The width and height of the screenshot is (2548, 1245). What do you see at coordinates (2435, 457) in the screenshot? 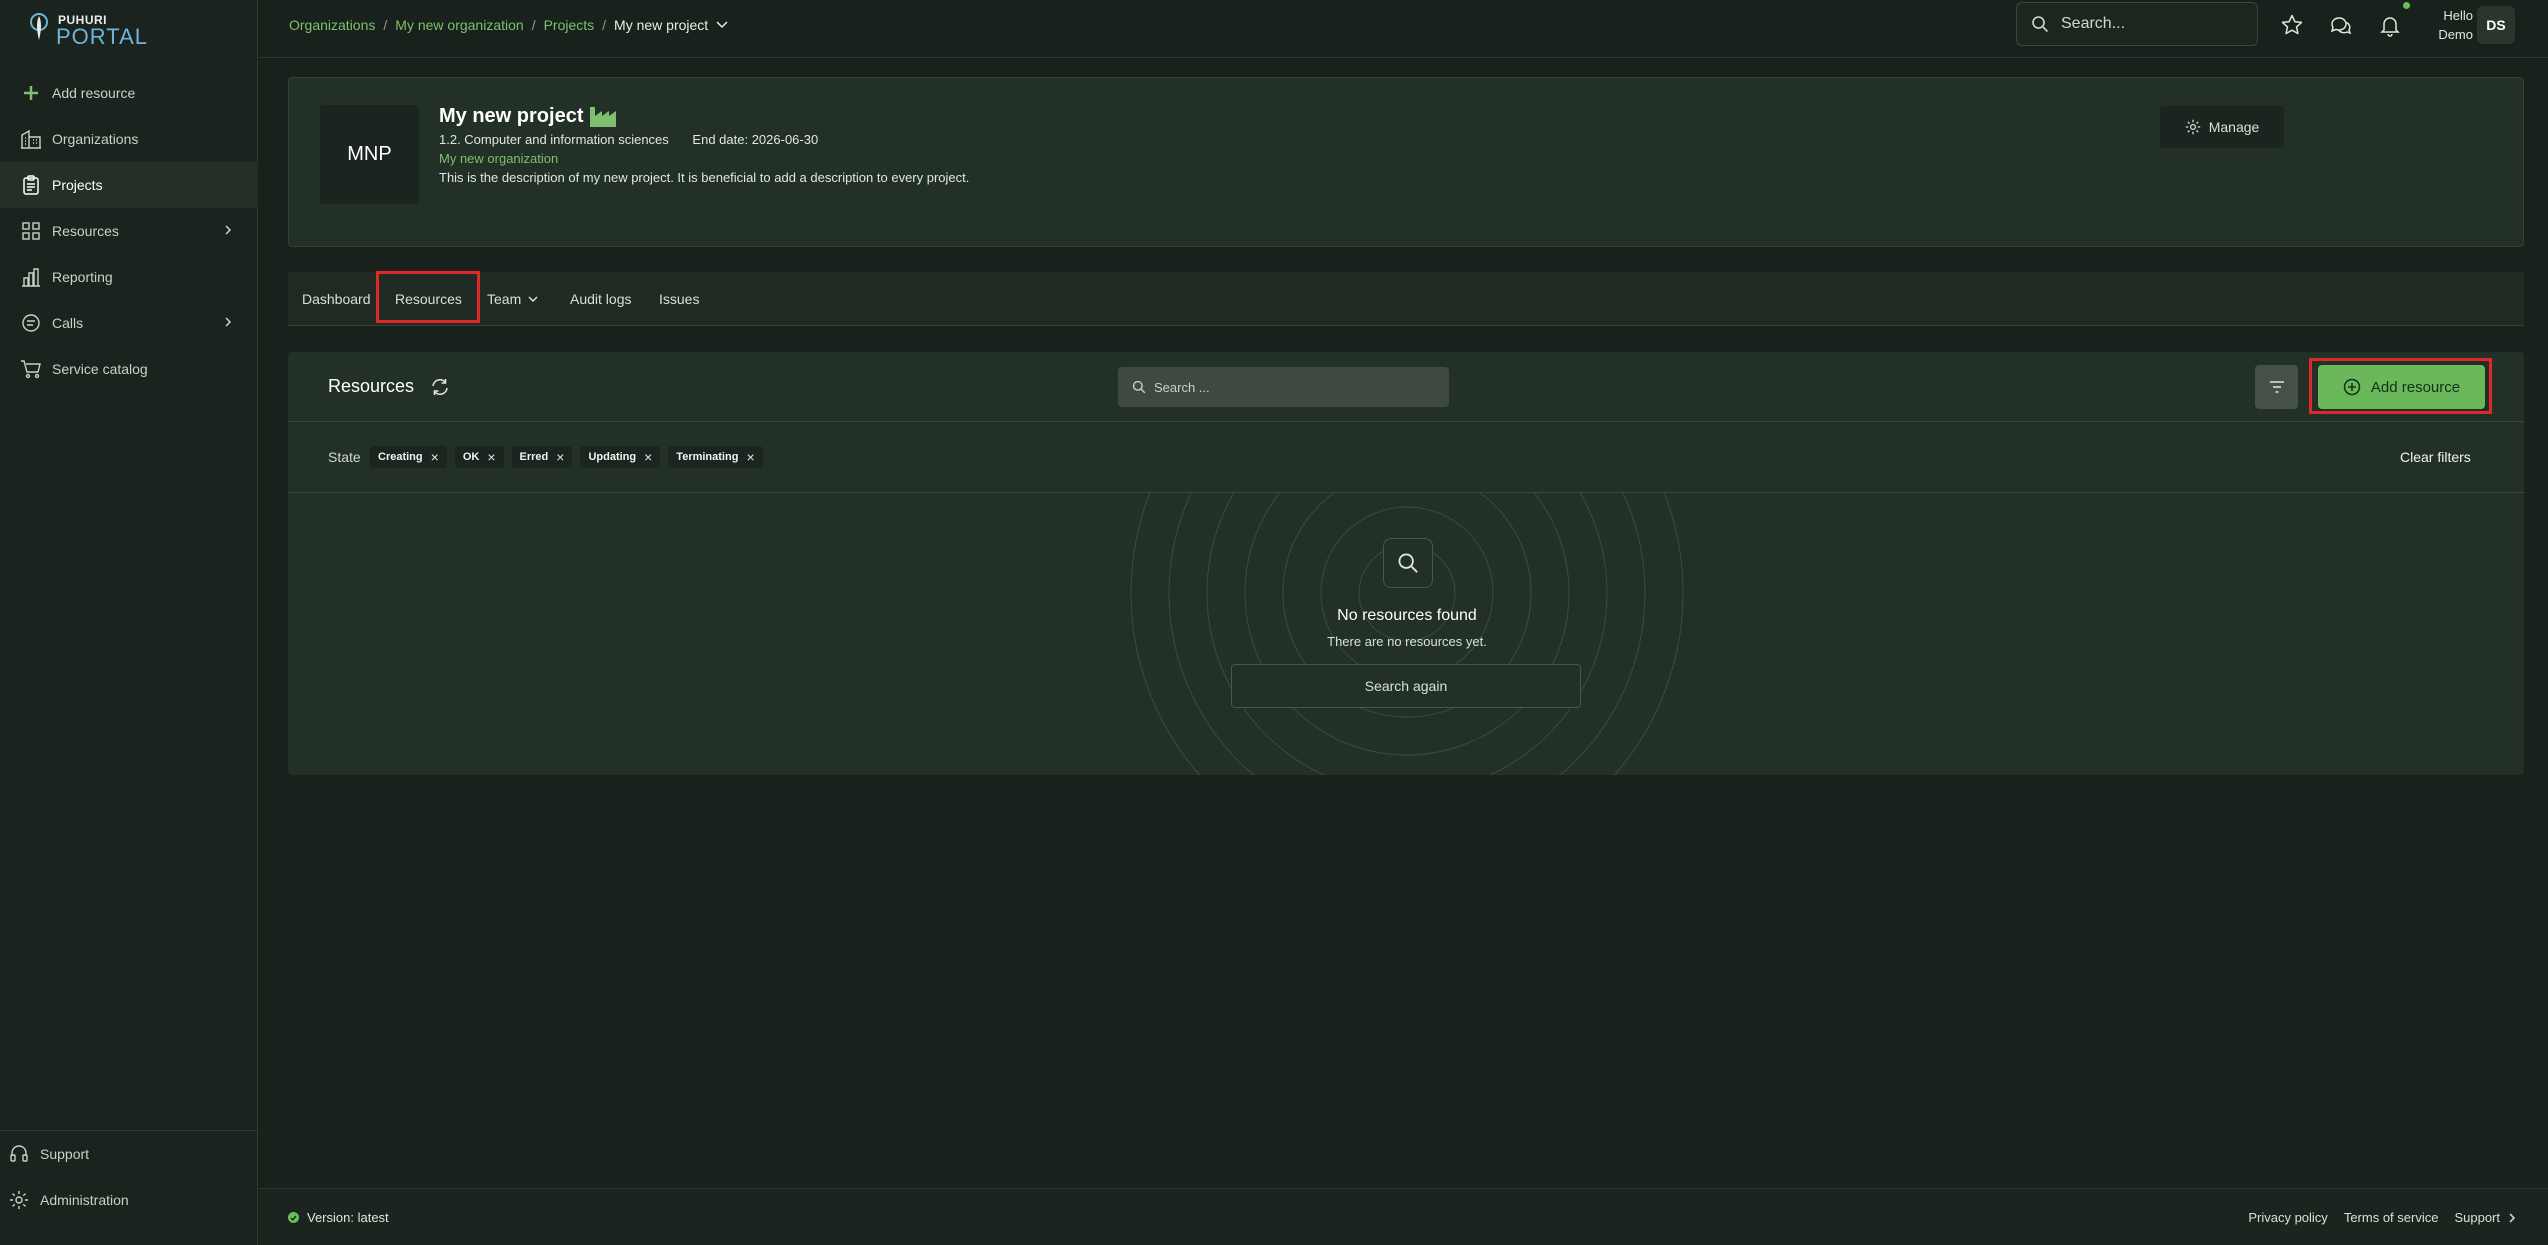
I see `clear-filters-button: Clear filters` at bounding box center [2435, 457].